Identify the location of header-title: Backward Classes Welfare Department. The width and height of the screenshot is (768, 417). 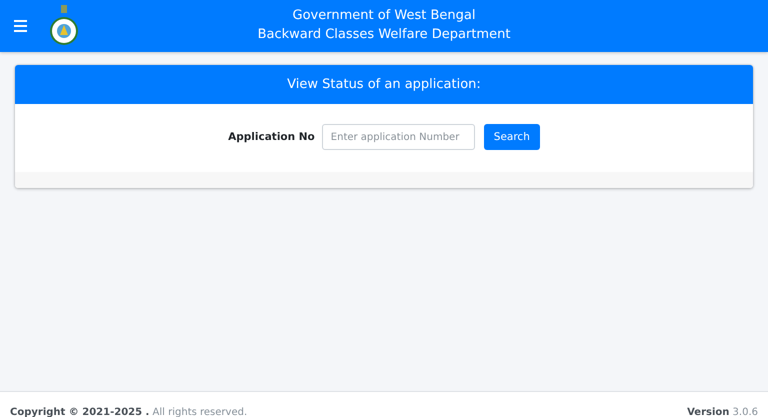
(384, 35).